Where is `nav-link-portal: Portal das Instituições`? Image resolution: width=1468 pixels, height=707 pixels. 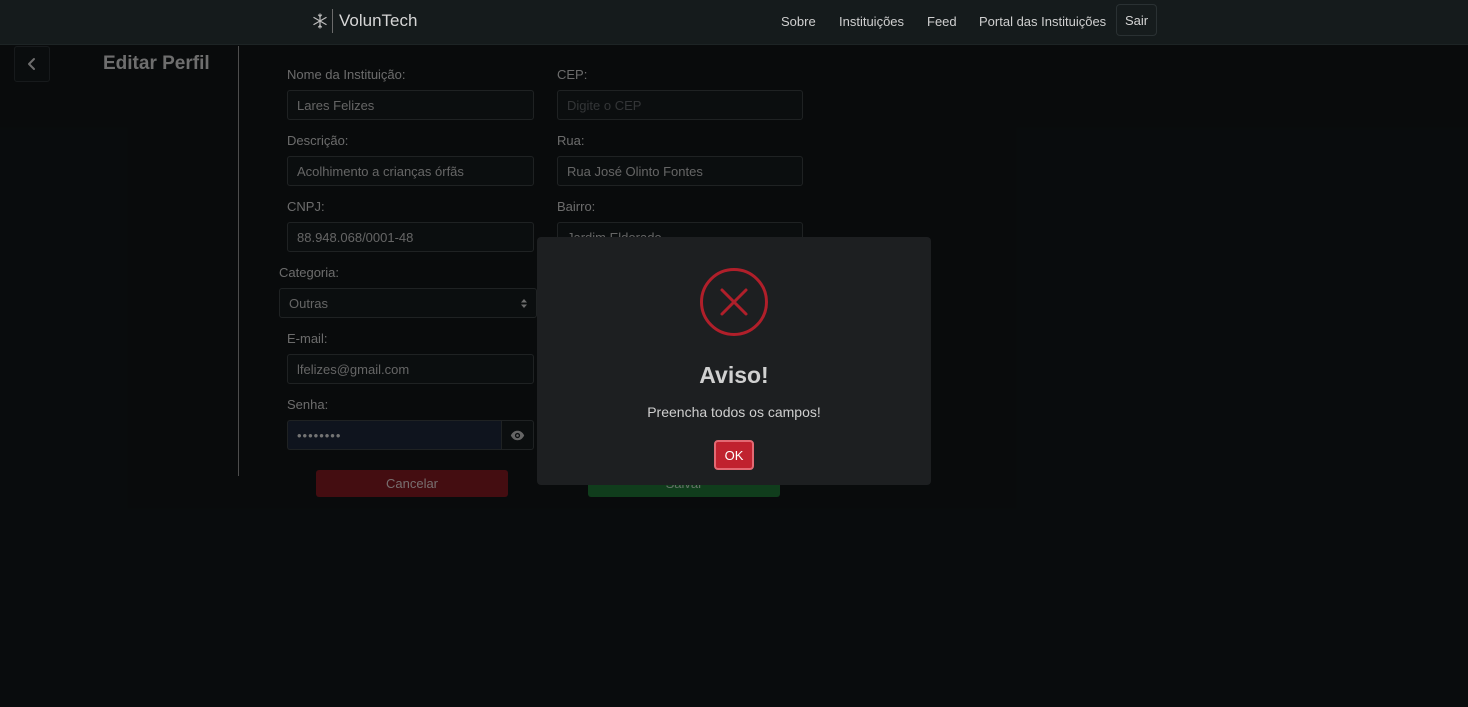 nav-link-portal: Portal das Instituições is located at coordinates (1042, 21).